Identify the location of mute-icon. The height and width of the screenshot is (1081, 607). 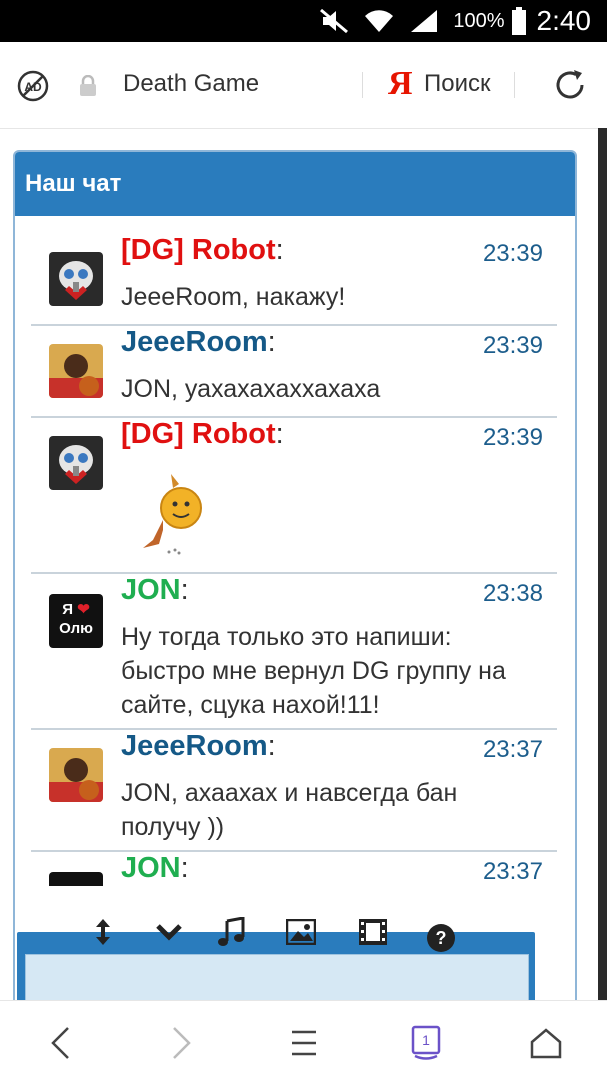
(334, 21).